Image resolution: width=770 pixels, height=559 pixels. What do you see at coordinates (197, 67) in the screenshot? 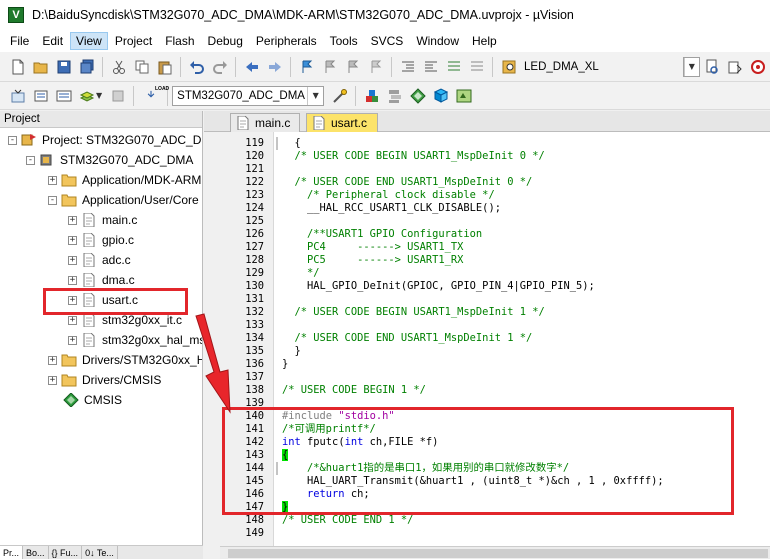
I see `undo-icon` at bounding box center [197, 67].